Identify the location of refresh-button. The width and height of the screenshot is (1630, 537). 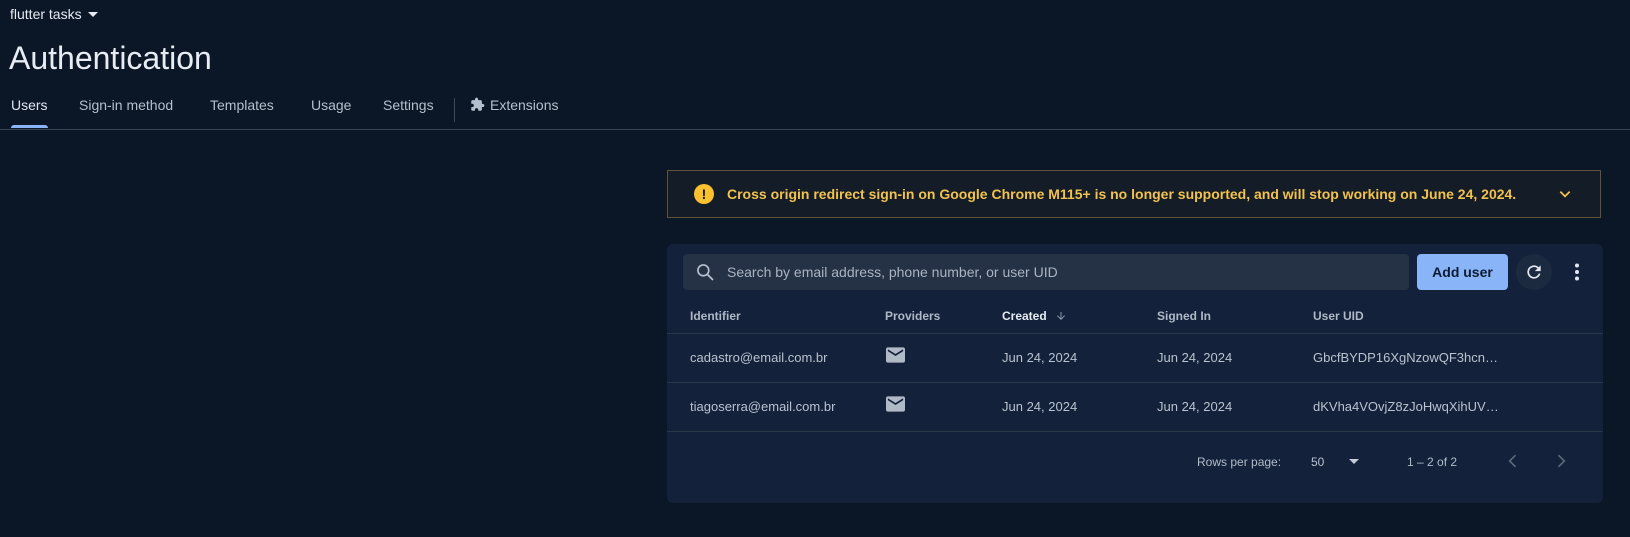
(1534, 272).